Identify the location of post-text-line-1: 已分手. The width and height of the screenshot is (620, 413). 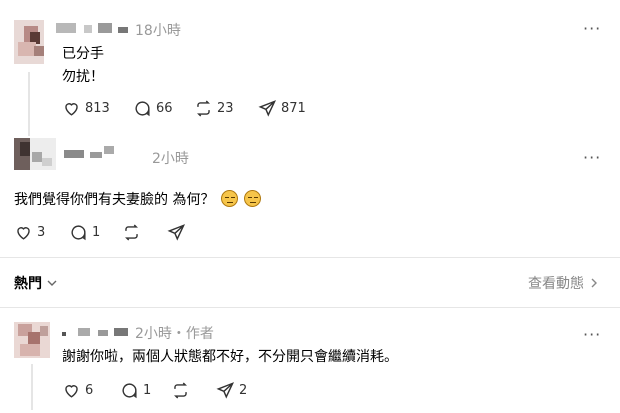
(83, 54).